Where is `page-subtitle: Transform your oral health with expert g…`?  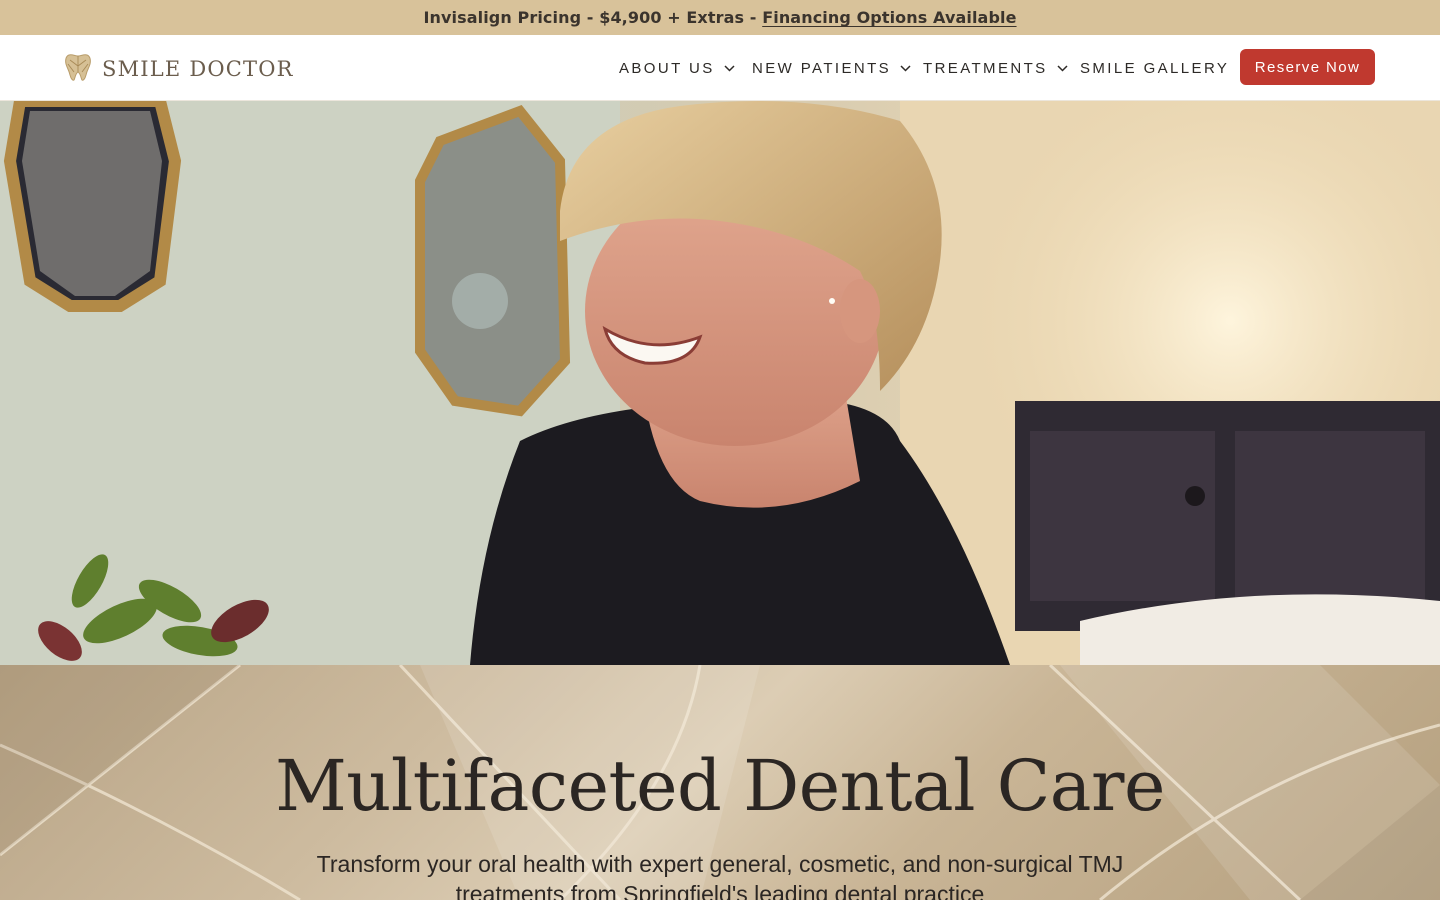
page-subtitle: Transform your oral health with expert g… is located at coordinates (720, 875).